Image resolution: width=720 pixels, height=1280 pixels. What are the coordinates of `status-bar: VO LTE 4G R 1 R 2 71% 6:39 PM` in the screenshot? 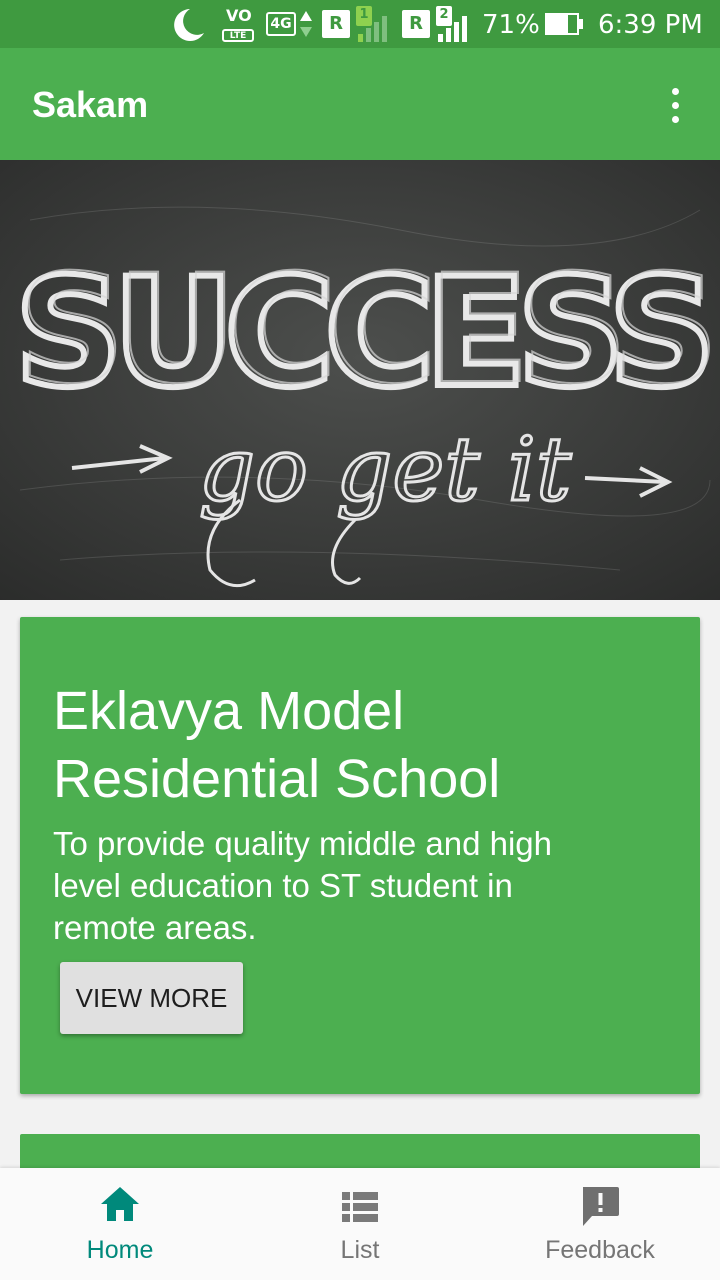 It's located at (360, 24).